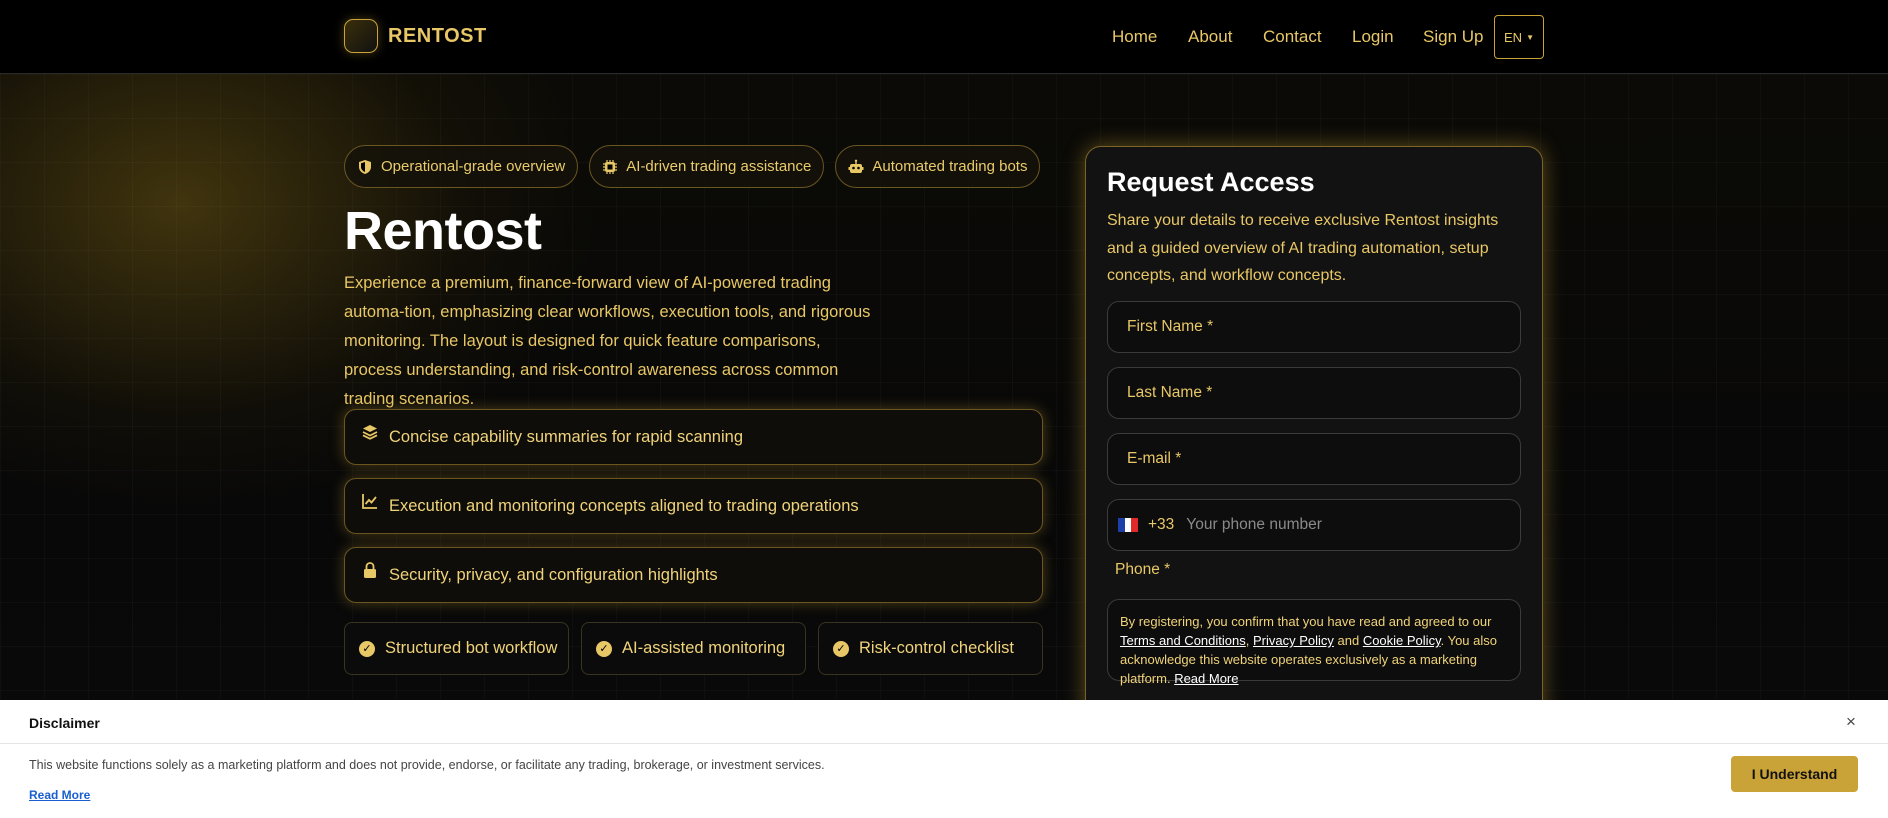 The width and height of the screenshot is (1888, 818). What do you see at coordinates (856, 166) in the screenshot?
I see `robot-icon` at bounding box center [856, 166].